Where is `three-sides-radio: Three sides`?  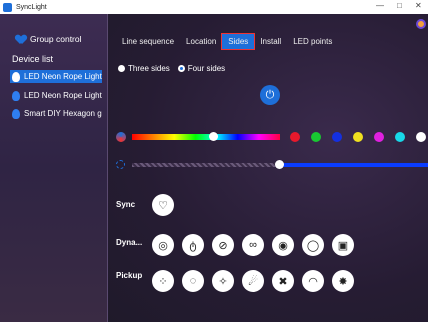 three-sides-radio: Three sides is located at coordinates (144, 68).